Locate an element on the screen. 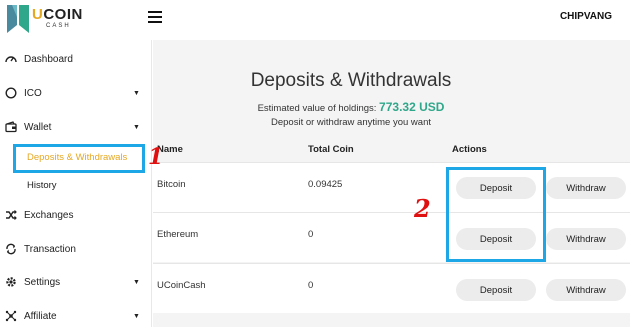 Image resolution: width=630 pixels, height=327 pixels. sidebar-item-label: Wallet is located at coordinates (38, 127).